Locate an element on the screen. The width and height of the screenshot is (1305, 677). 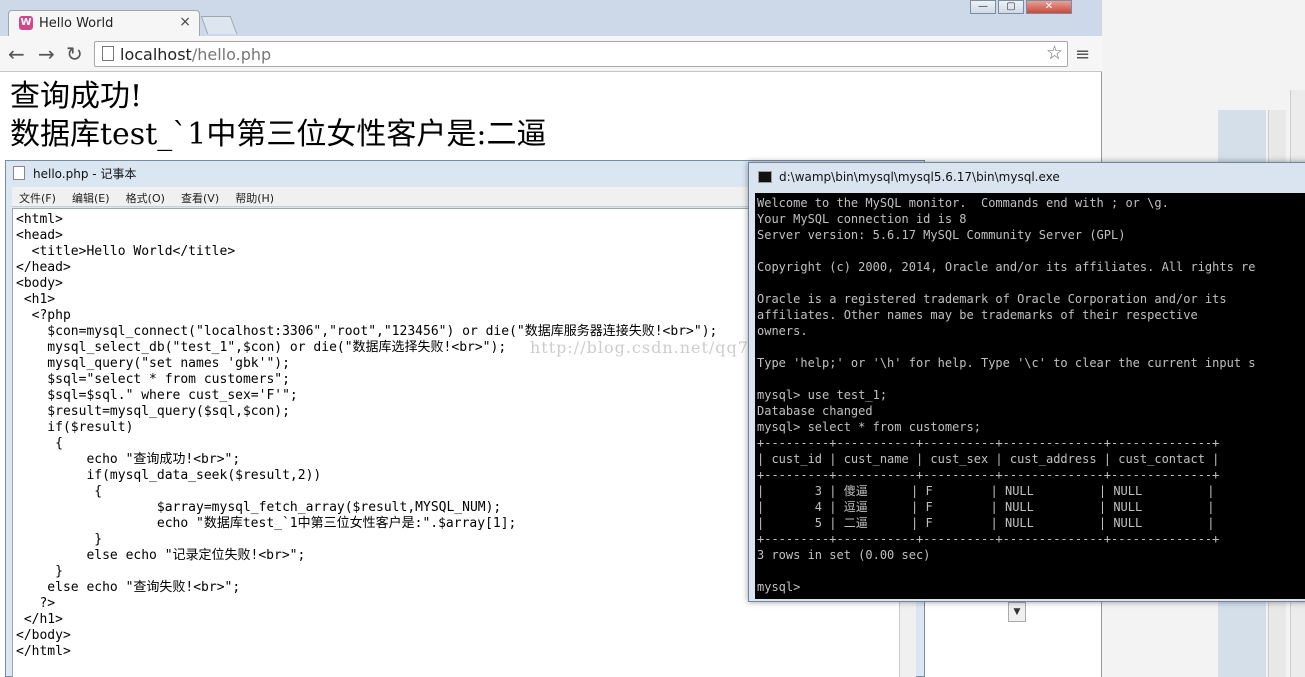
page-content: 查询成功! 数据库test_`1中第三位女性客户是:二逼 is located at coordinates (278, 116).